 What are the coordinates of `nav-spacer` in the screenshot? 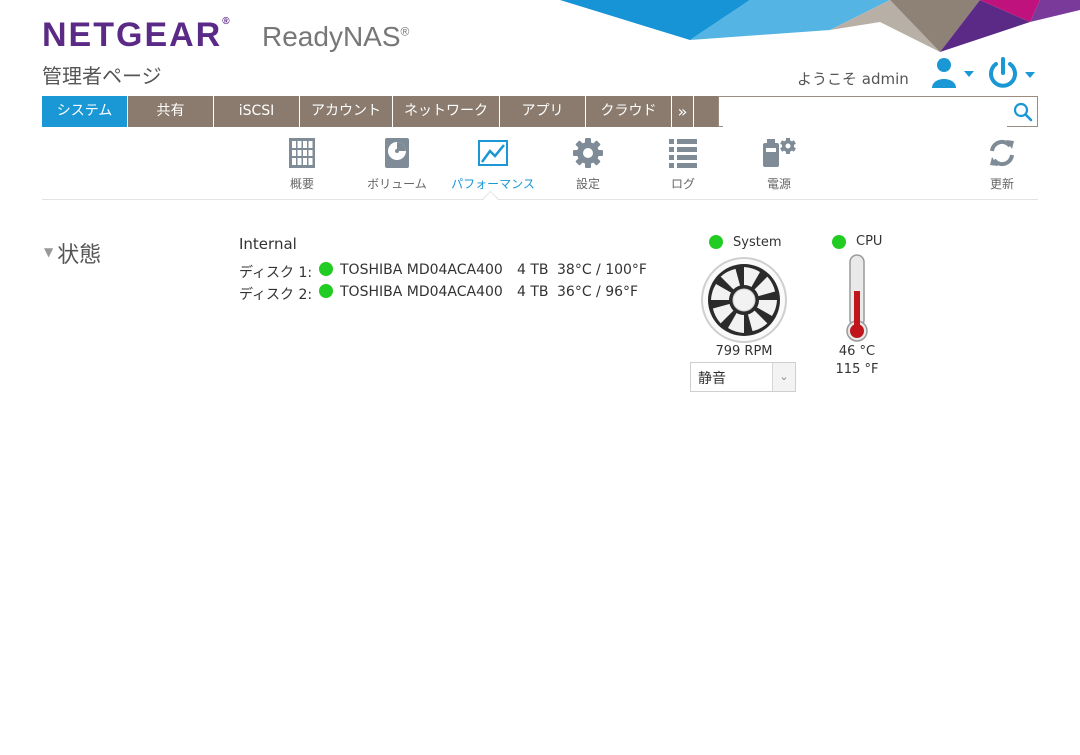 It's located at (706, 111).